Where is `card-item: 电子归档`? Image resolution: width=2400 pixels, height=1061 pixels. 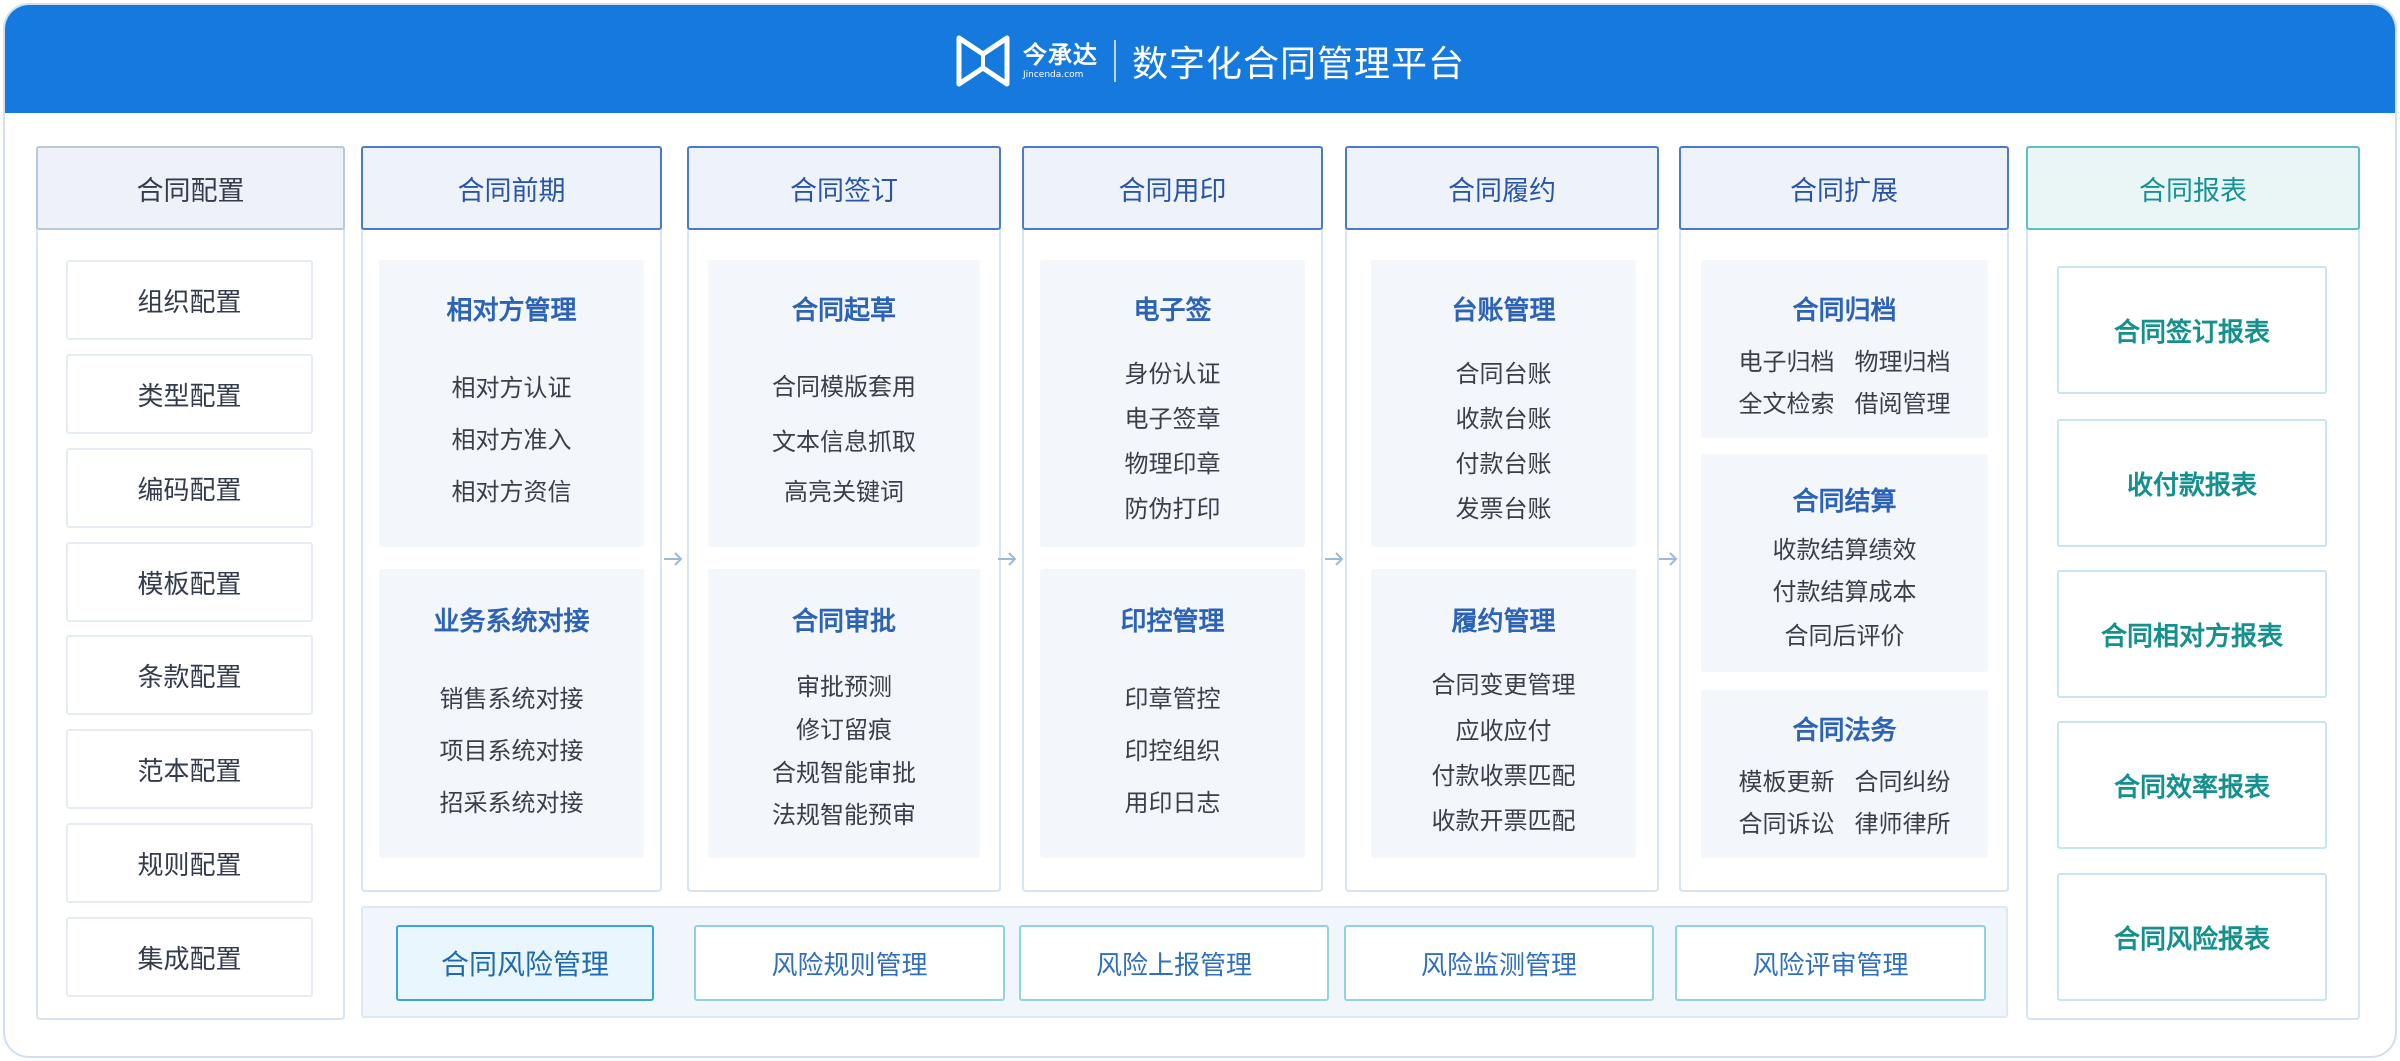
card-item: 电子归档 is located at coordinates (1787, 359).